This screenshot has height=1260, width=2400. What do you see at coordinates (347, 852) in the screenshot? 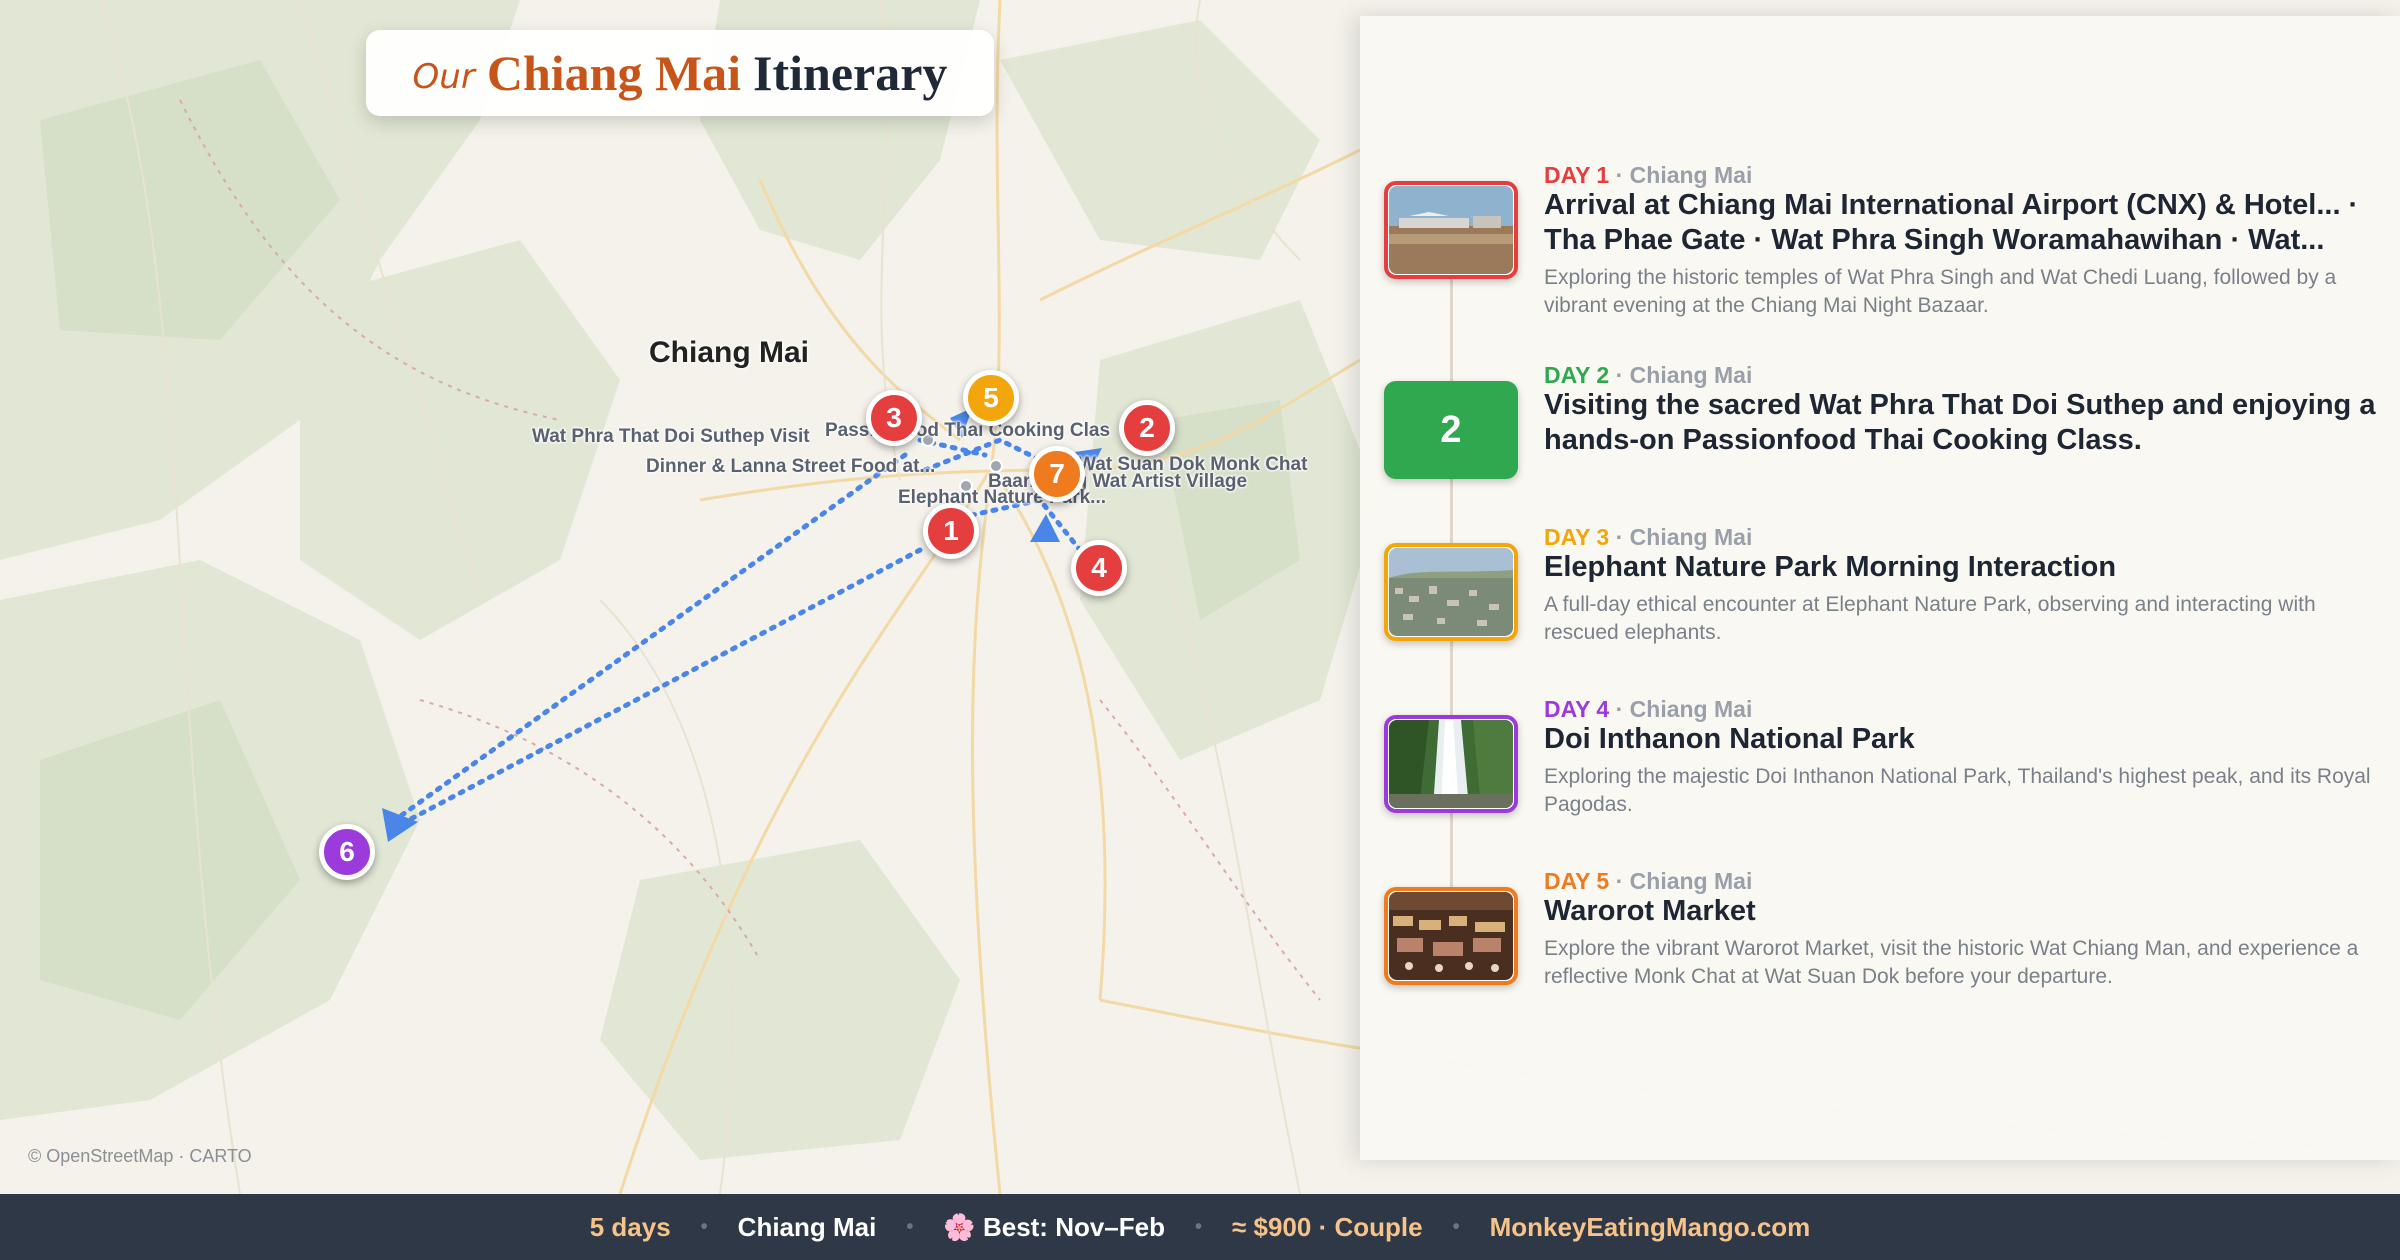
I see `map-marker-6: 6` at bounding box center [347, 852].